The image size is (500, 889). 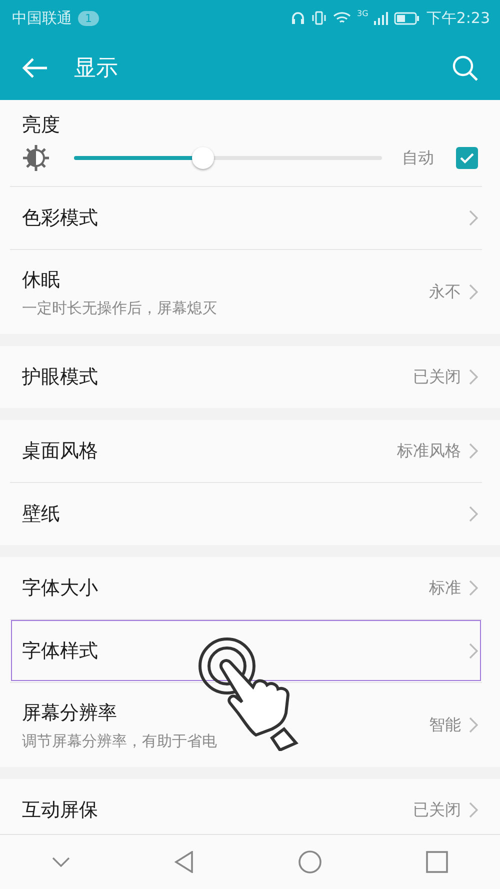 I want to click on signal-icon, so click(x=381, y=18).